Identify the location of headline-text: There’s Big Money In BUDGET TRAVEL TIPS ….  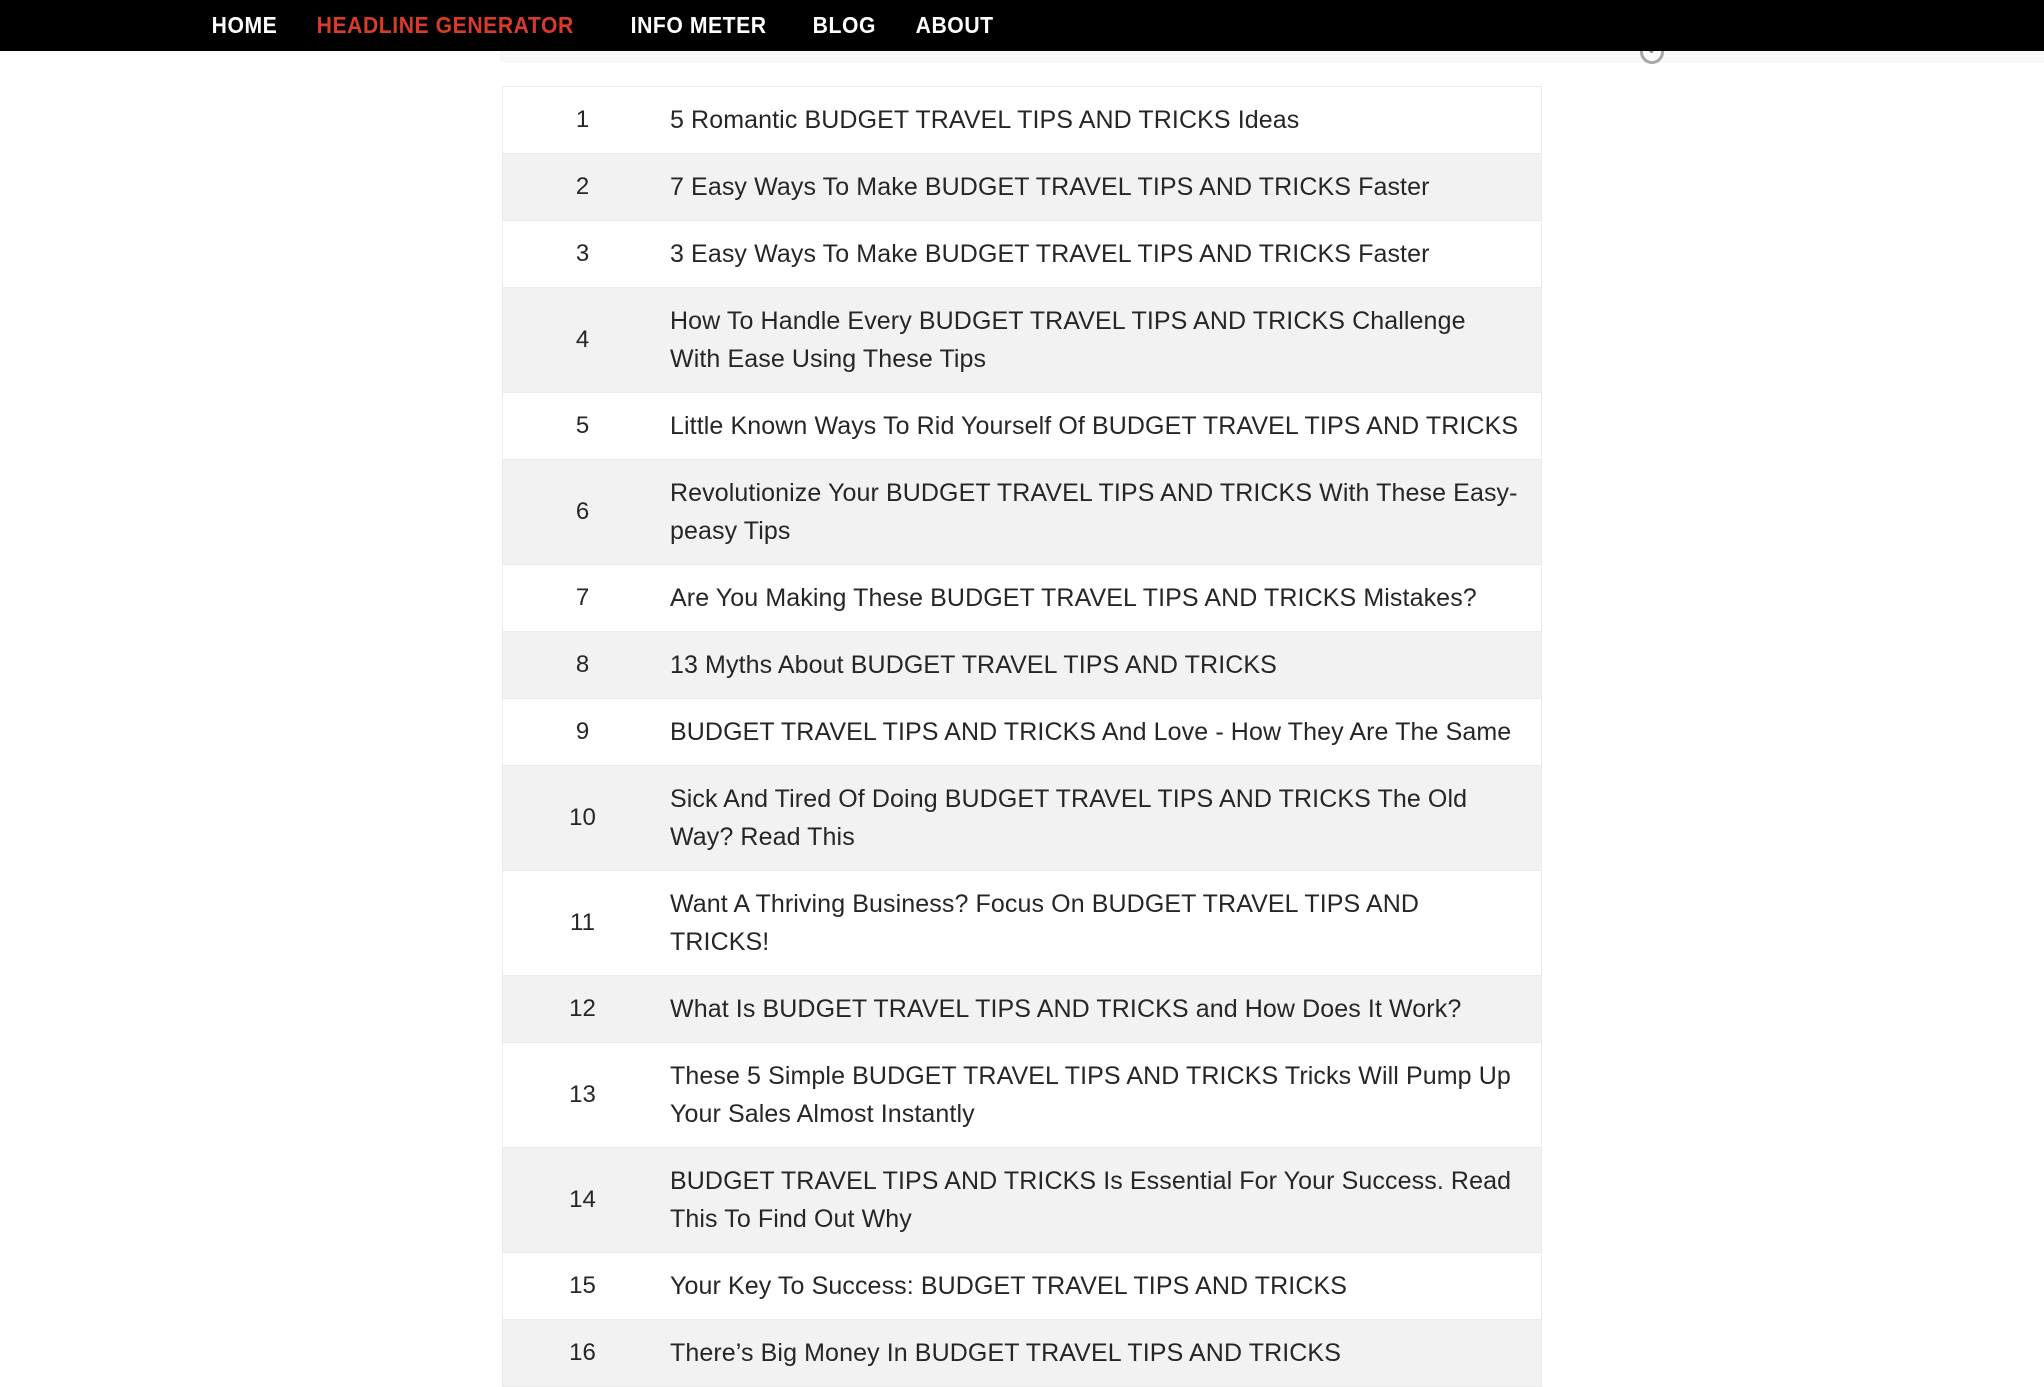
(1101, 1353).